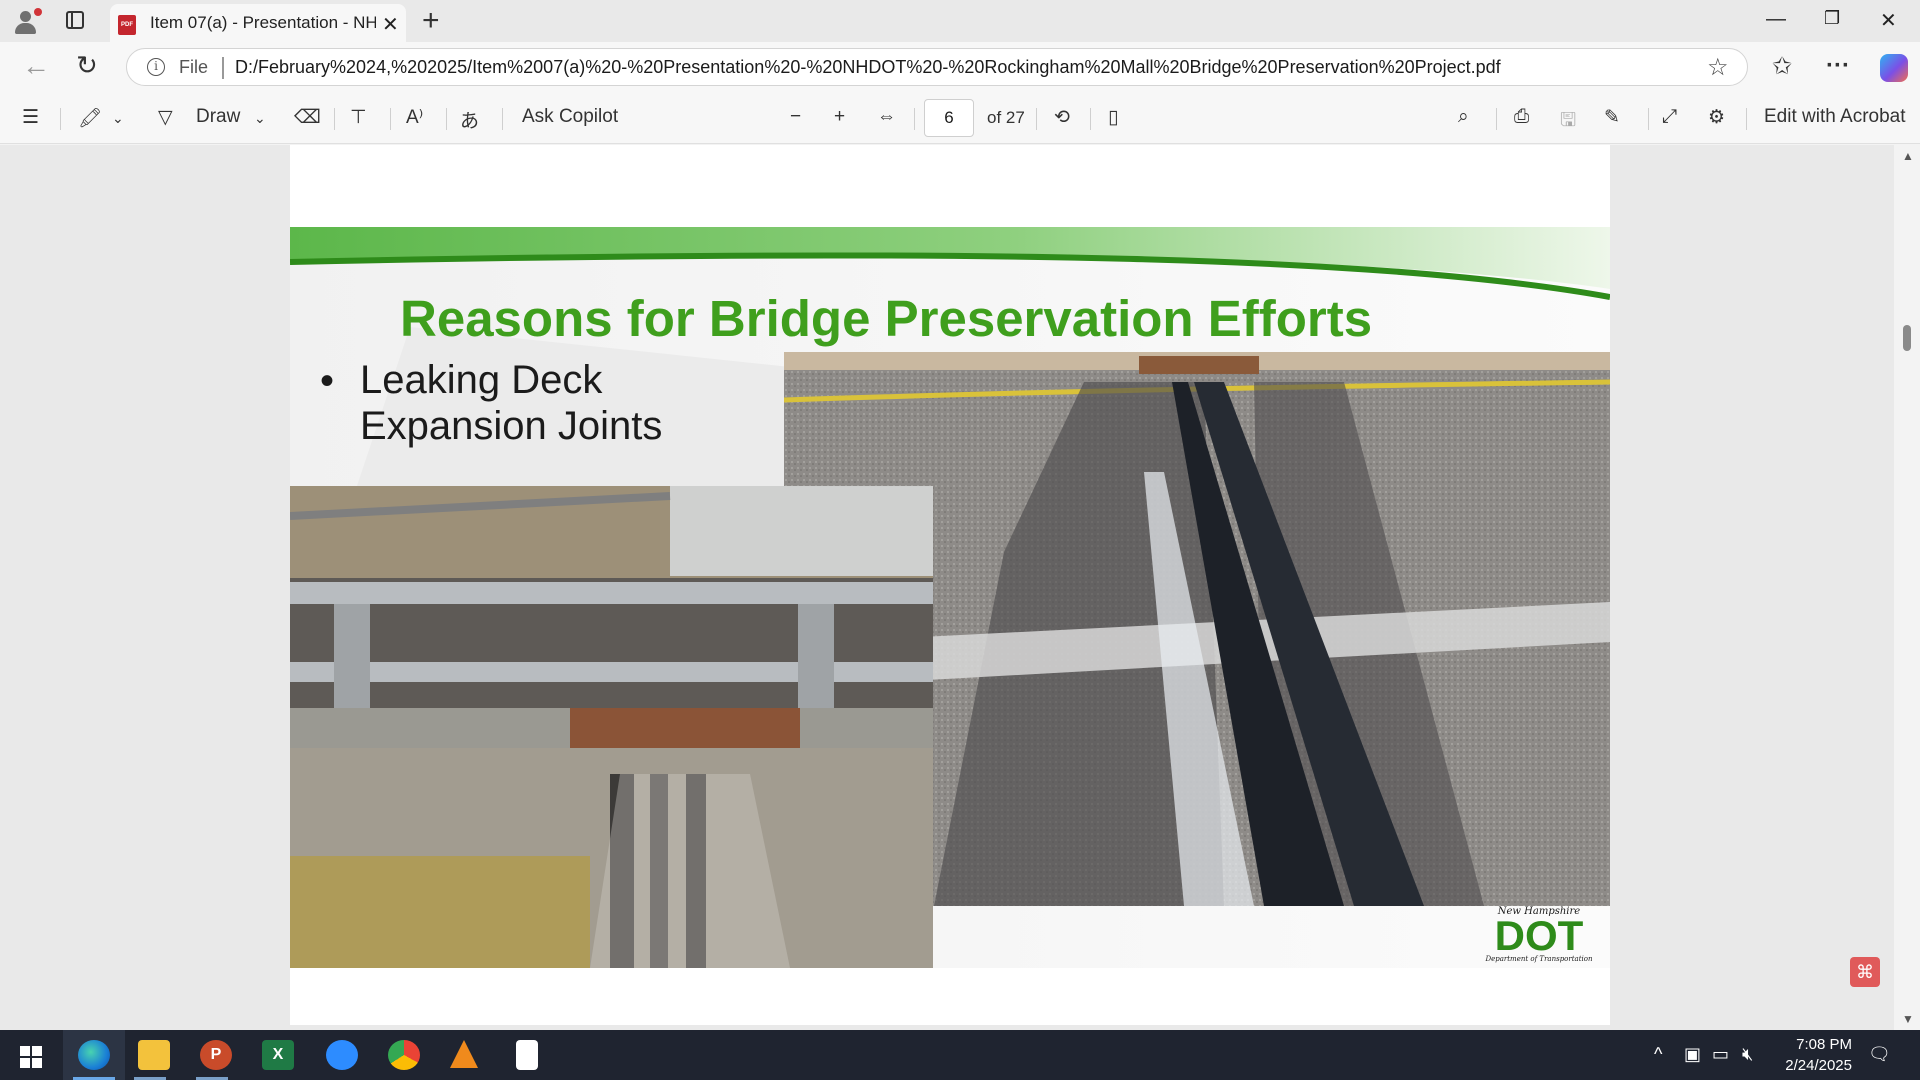 This screenshot has height=1080, width=1920. I want to click on draw-label: Draw, so click(218, 117).